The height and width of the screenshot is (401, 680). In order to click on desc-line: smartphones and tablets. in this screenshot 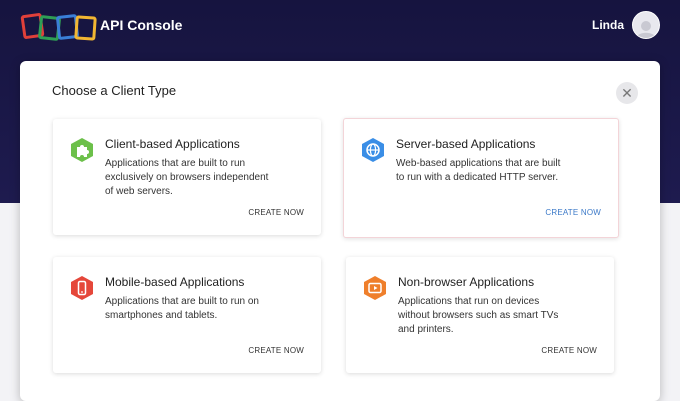, I will do `click(161, 315)`.